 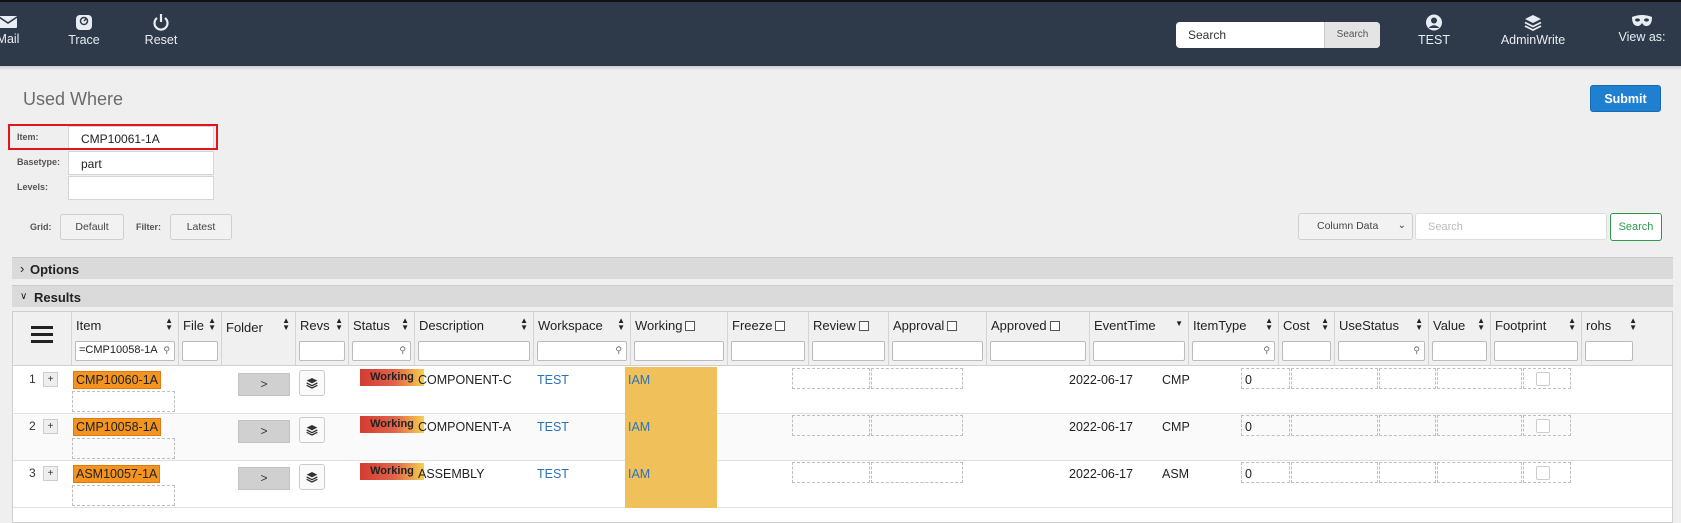 What do you see at coordinates (952, 326) in the screenshot?
I see `approval-header-checkbox` at bounding box center [952, 326].